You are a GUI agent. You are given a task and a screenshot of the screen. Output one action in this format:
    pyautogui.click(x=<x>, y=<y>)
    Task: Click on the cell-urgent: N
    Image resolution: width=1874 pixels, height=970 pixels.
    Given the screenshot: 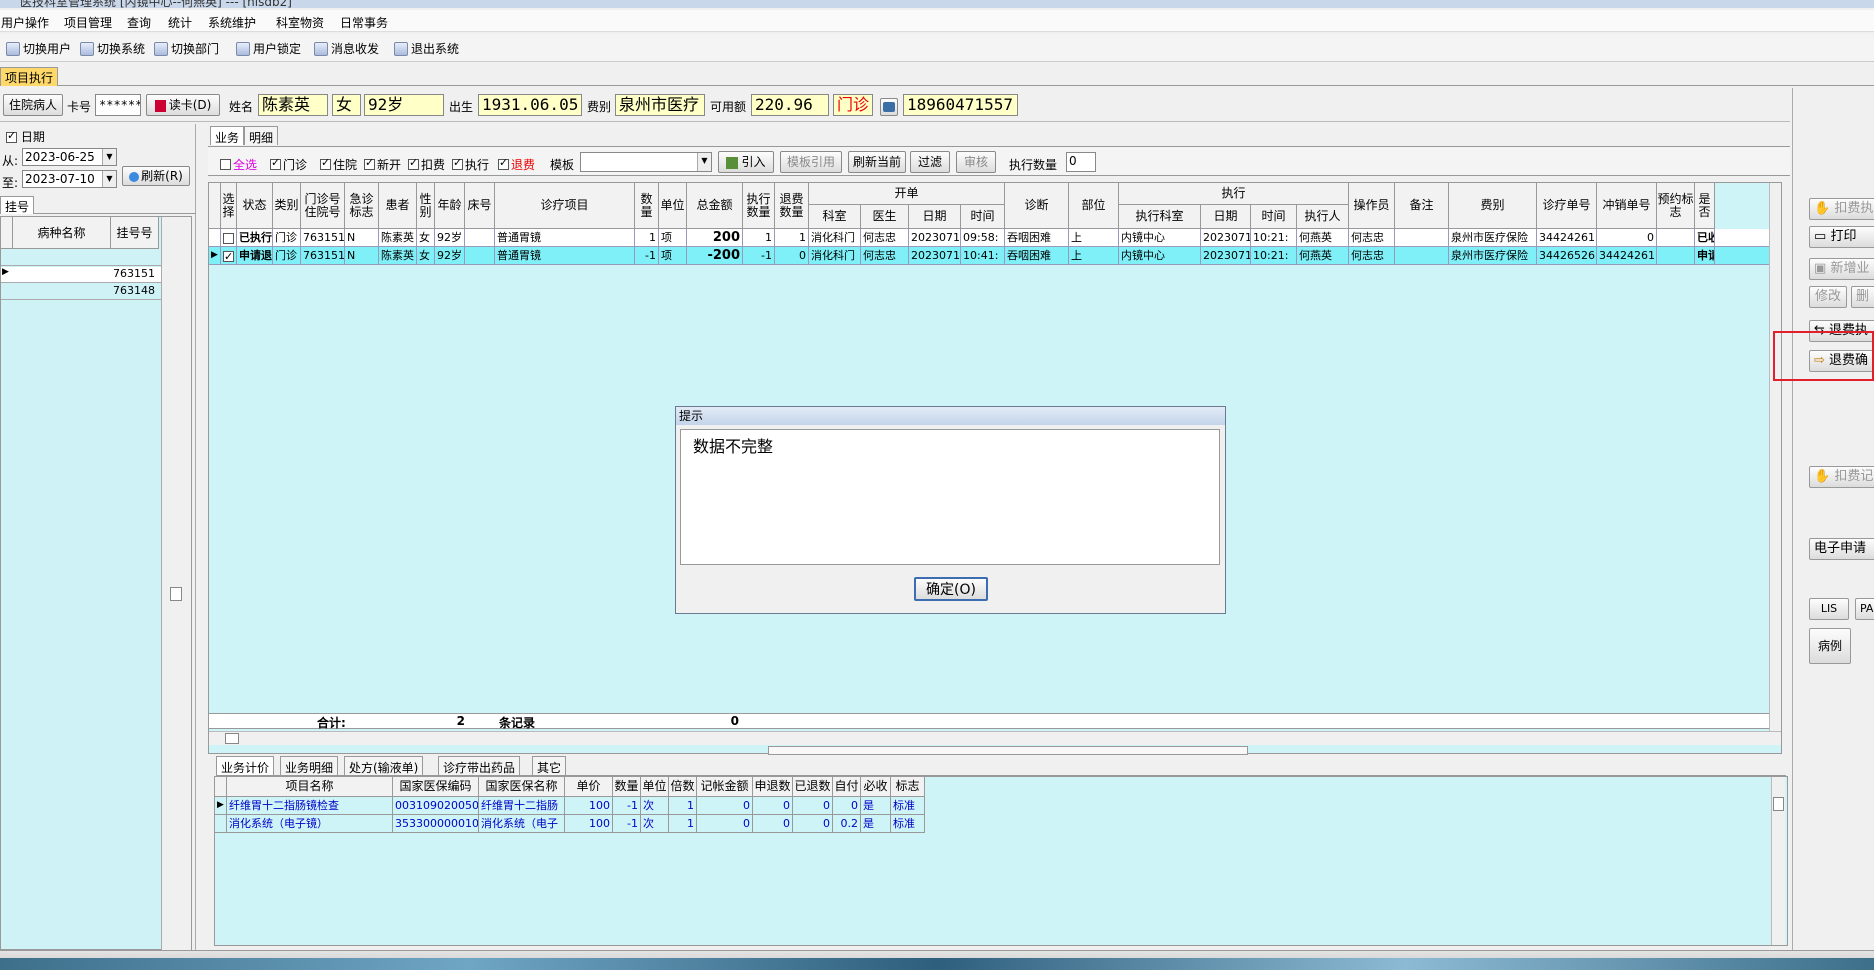 What is the action you would take?
    pyautogui.click(x=362, y=238)
    